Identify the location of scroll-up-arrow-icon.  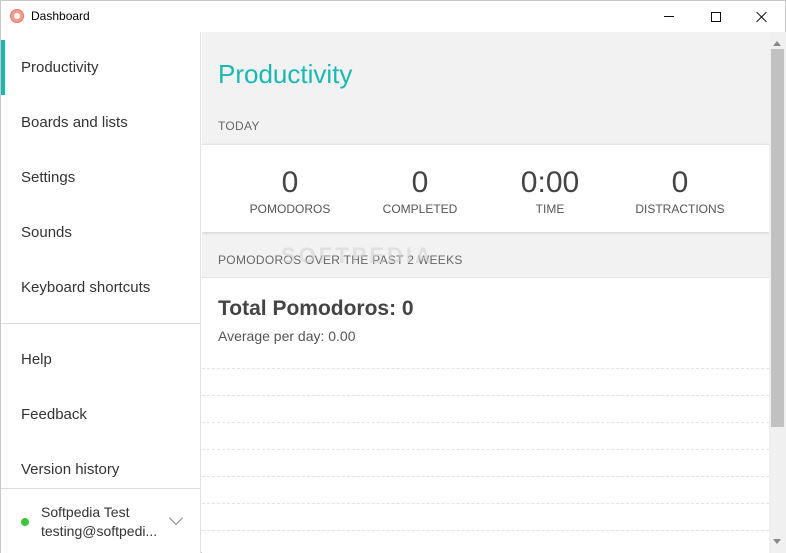
(777, 43).